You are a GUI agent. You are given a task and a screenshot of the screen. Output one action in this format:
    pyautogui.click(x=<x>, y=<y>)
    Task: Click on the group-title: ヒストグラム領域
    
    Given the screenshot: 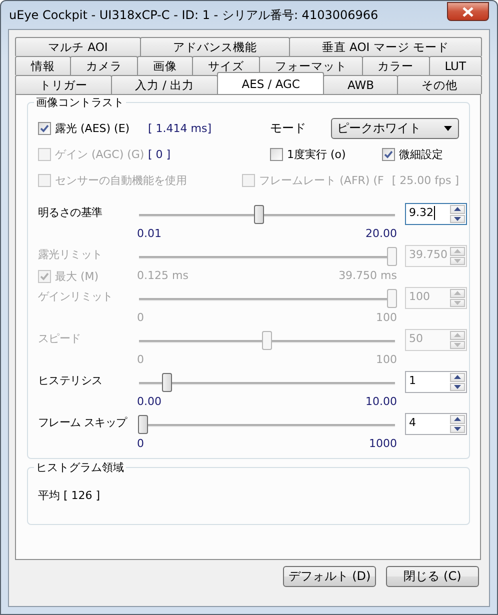 What is the action you would take?
    pyautogui.click(x=80, y=467)
    